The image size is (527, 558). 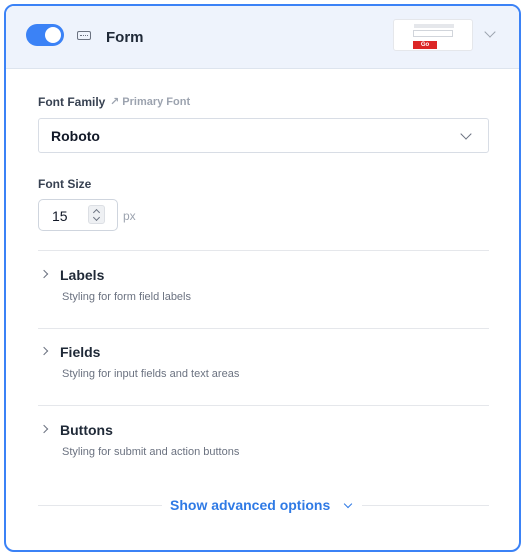 I want to click on arrow-up-right-icon: ↗, so click(x=115, y=102).